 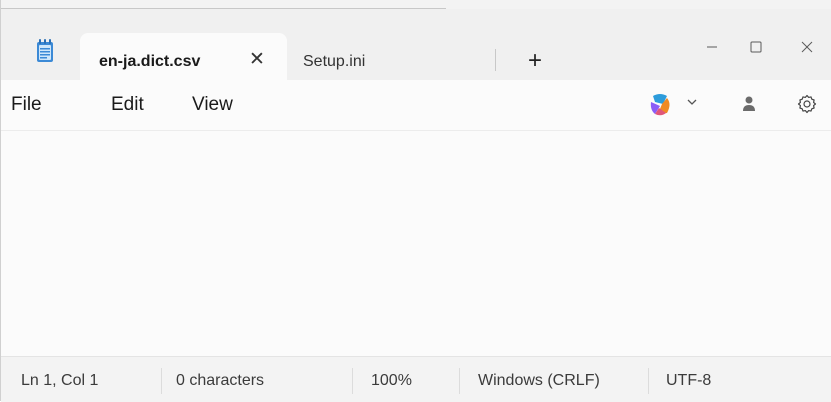 What do you see at coordinates (59, 381) in the screenshot?
I see `cursor-position: Ln 1, Col 1` at bounding box center [59, 381].